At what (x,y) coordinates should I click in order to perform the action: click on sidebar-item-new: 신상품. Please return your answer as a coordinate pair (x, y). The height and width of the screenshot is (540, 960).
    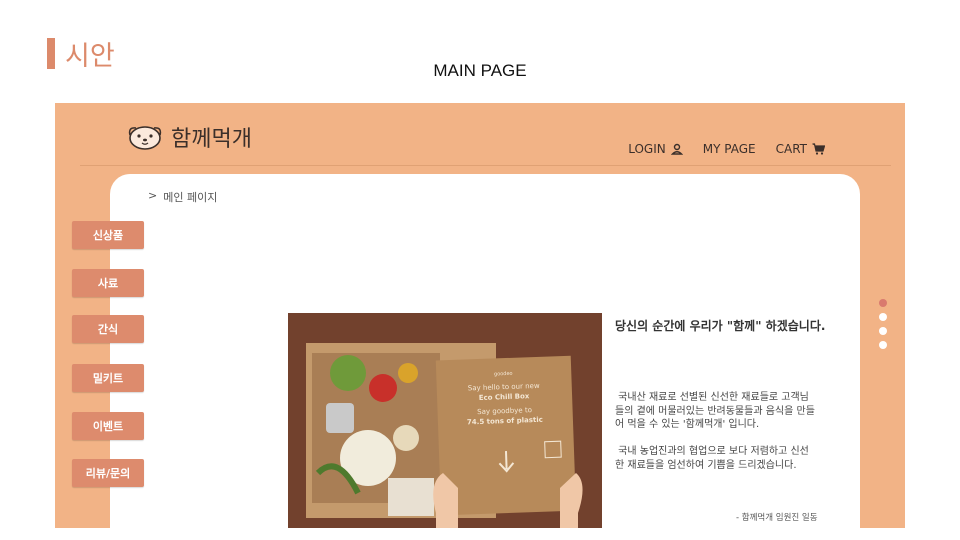
    Looking at the image, I should click on (108, 235).